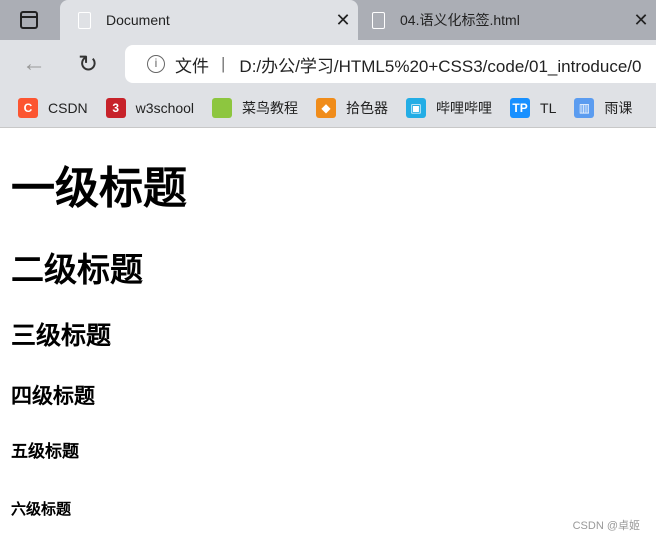 This screenshot has height=540, width=656. I want to click on heading-4: 四级标题, so click(53, 396).